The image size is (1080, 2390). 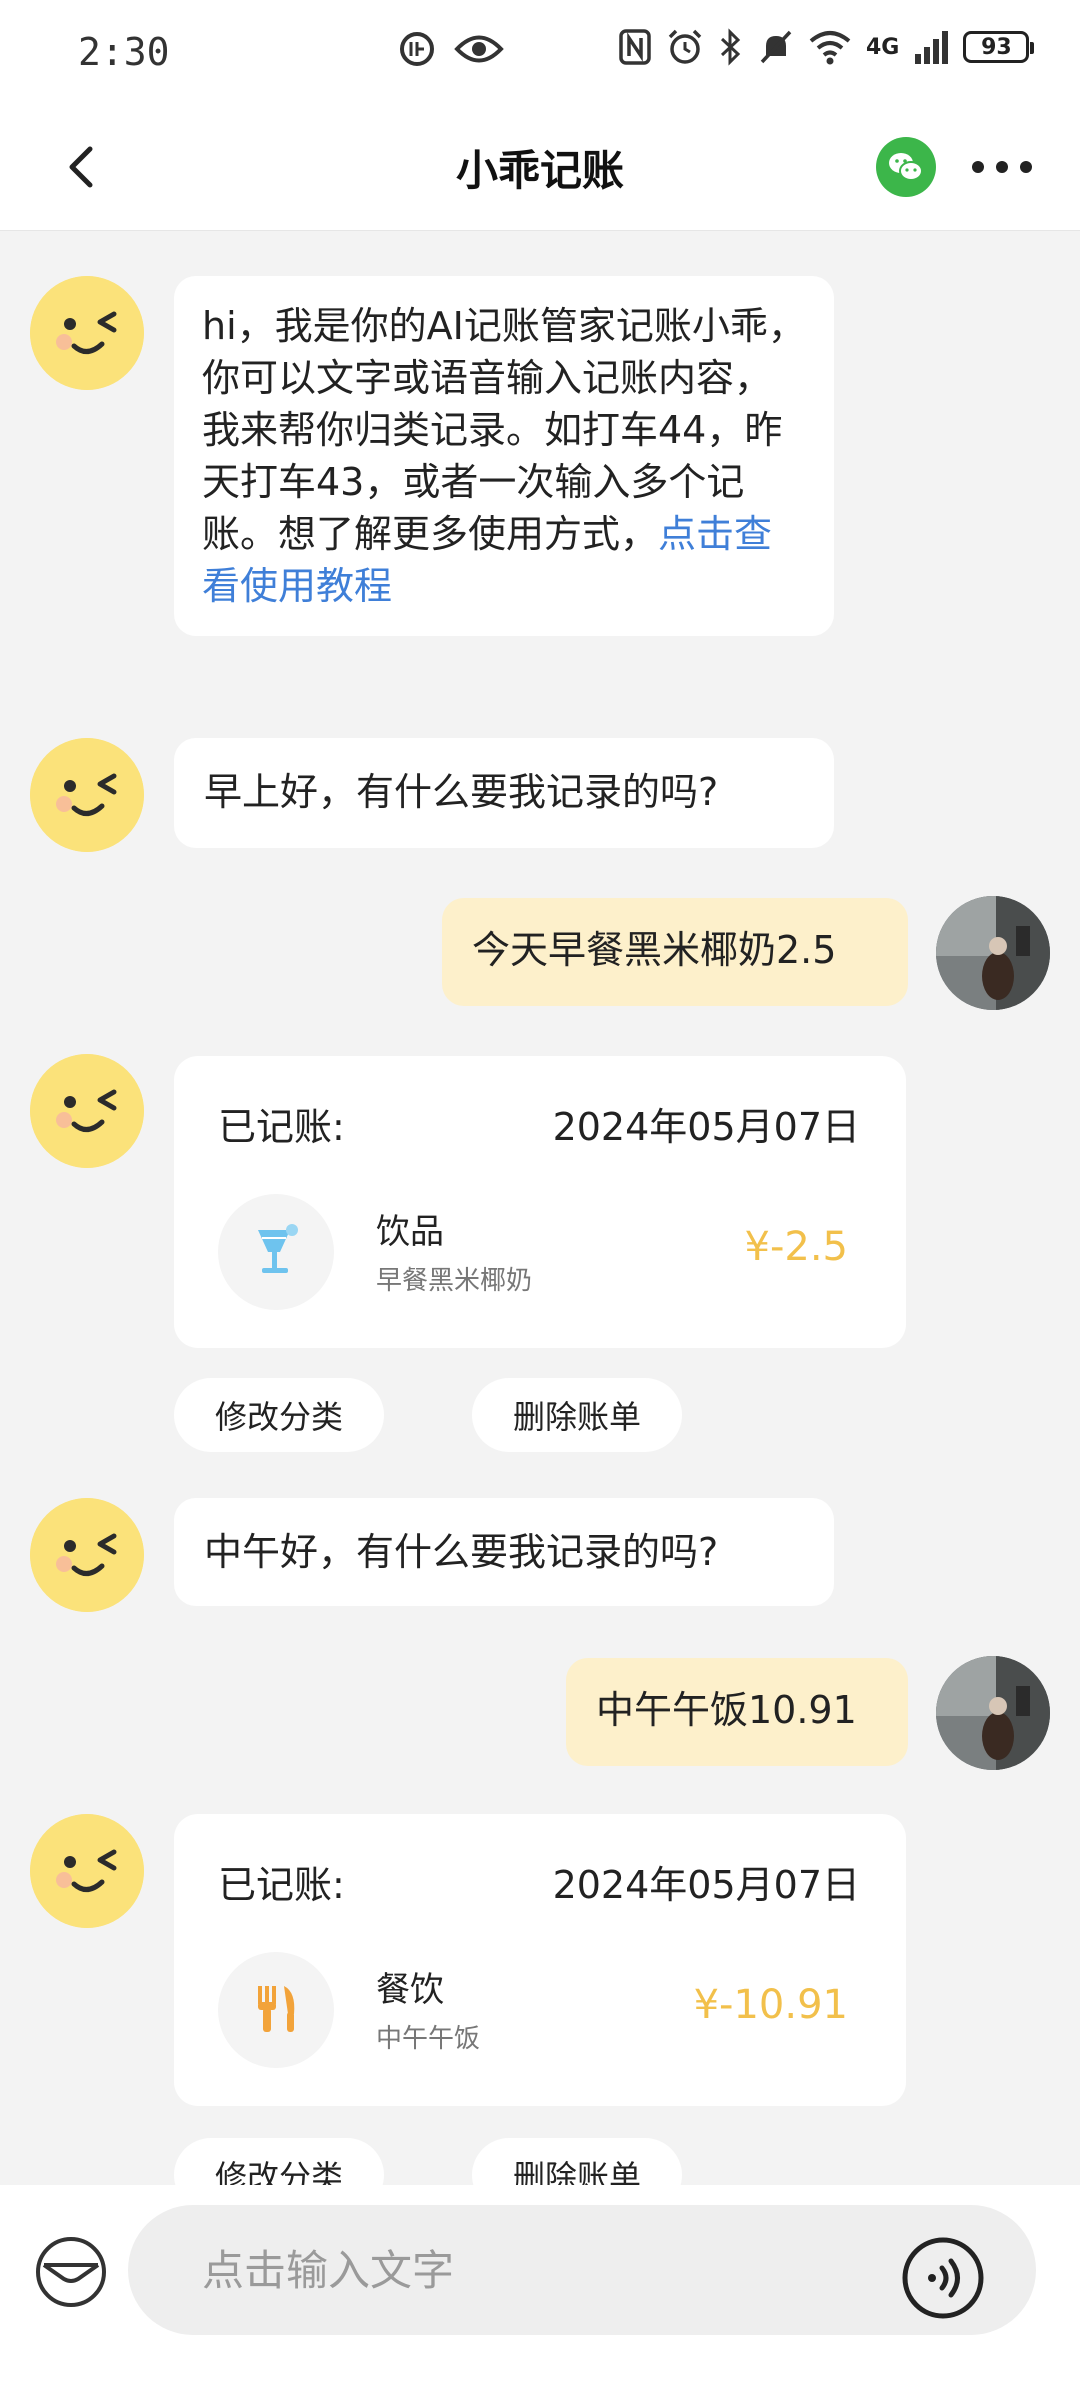 What do you see at coordinates (685, 46) in the screenshot?
I see `alarm-icon` at bounding box center [685, 46].